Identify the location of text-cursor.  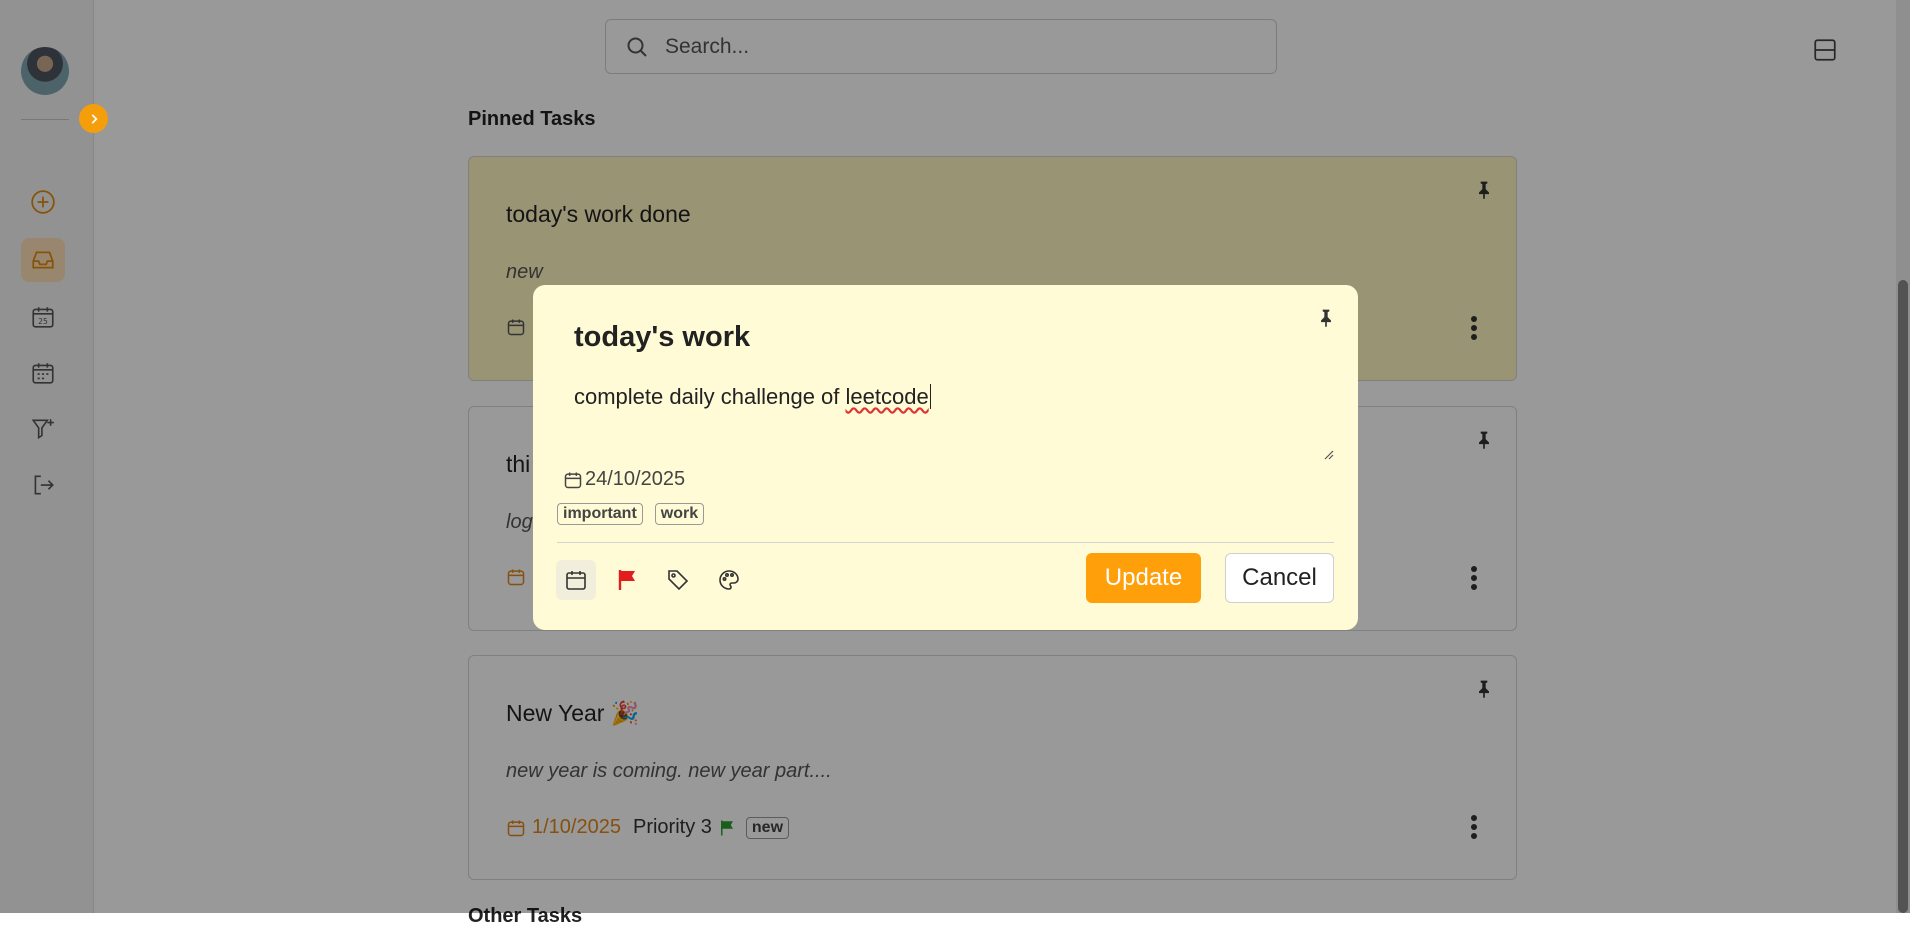
(930, 396).